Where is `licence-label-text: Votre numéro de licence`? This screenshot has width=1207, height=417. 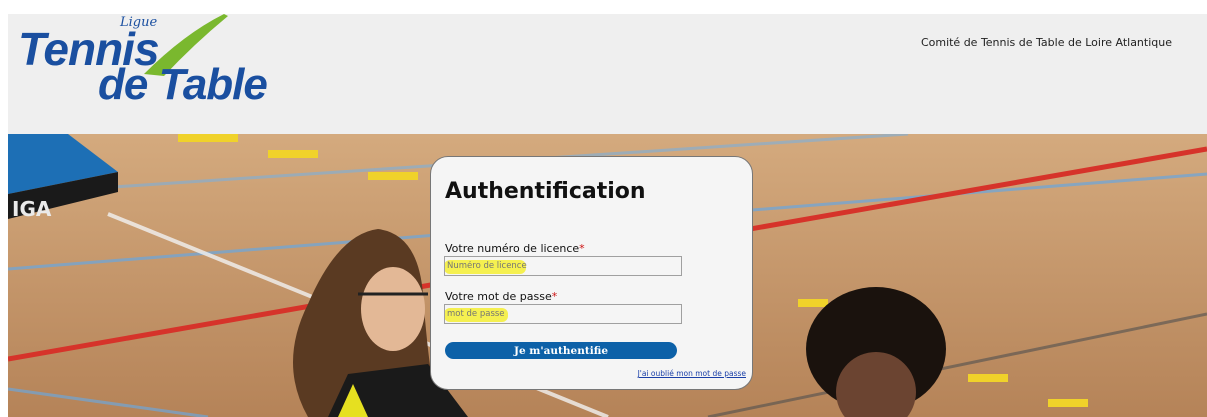
licence-label-text: Votre numéro de licence is located at coordinates (512, 248).